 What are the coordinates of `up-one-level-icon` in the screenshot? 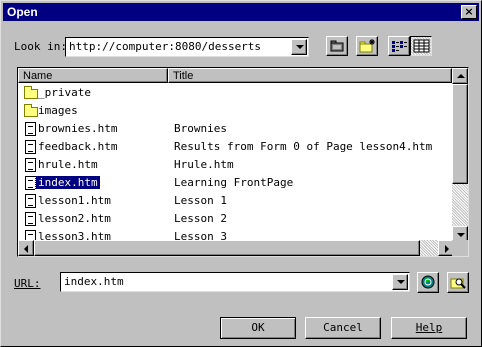 It's located at (337, 46).